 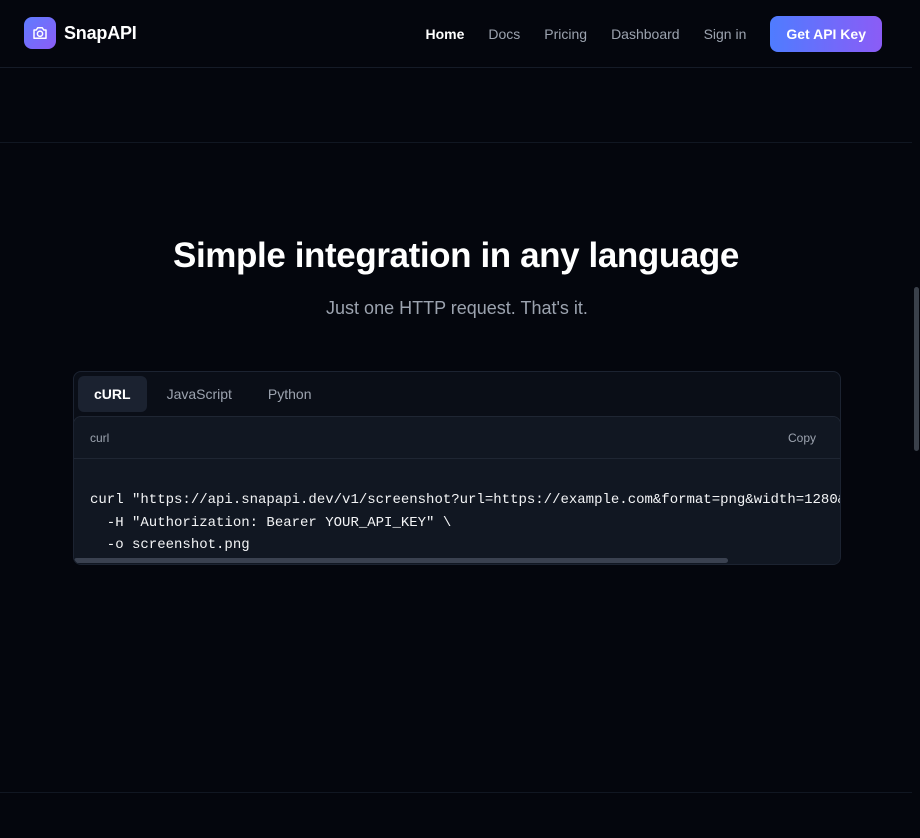 What do you see at coordinates (916, 369) in the screenshot?
I see `page-scrollbar-thumb` at bounding box center [916, 369].